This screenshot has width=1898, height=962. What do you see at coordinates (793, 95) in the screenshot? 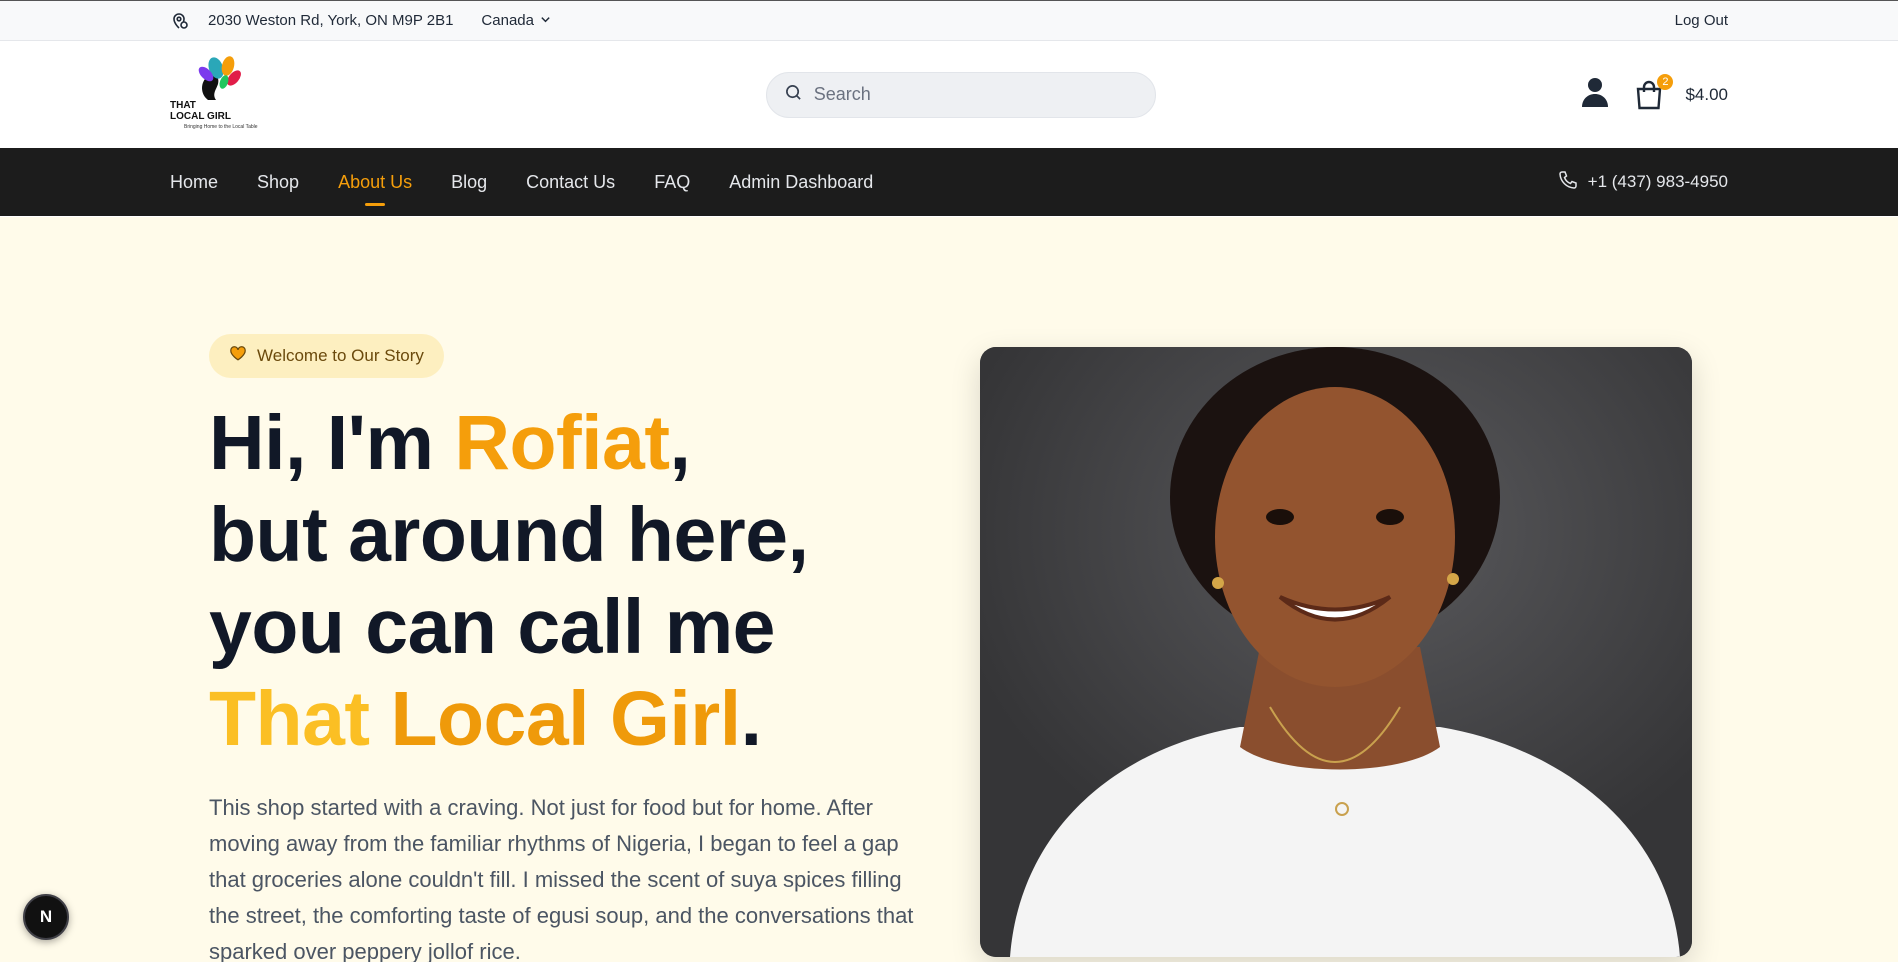
I see `search-icon` at bounding box center [793, 95].